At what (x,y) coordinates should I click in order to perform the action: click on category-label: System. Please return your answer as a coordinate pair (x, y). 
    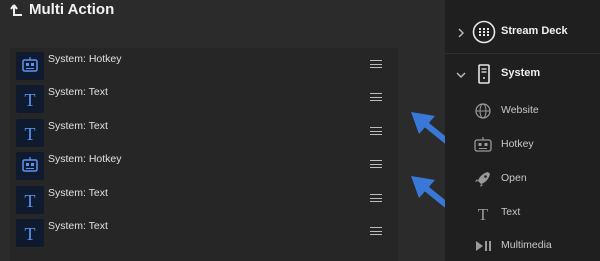
    Looking at the image, I should click on (521, 73).